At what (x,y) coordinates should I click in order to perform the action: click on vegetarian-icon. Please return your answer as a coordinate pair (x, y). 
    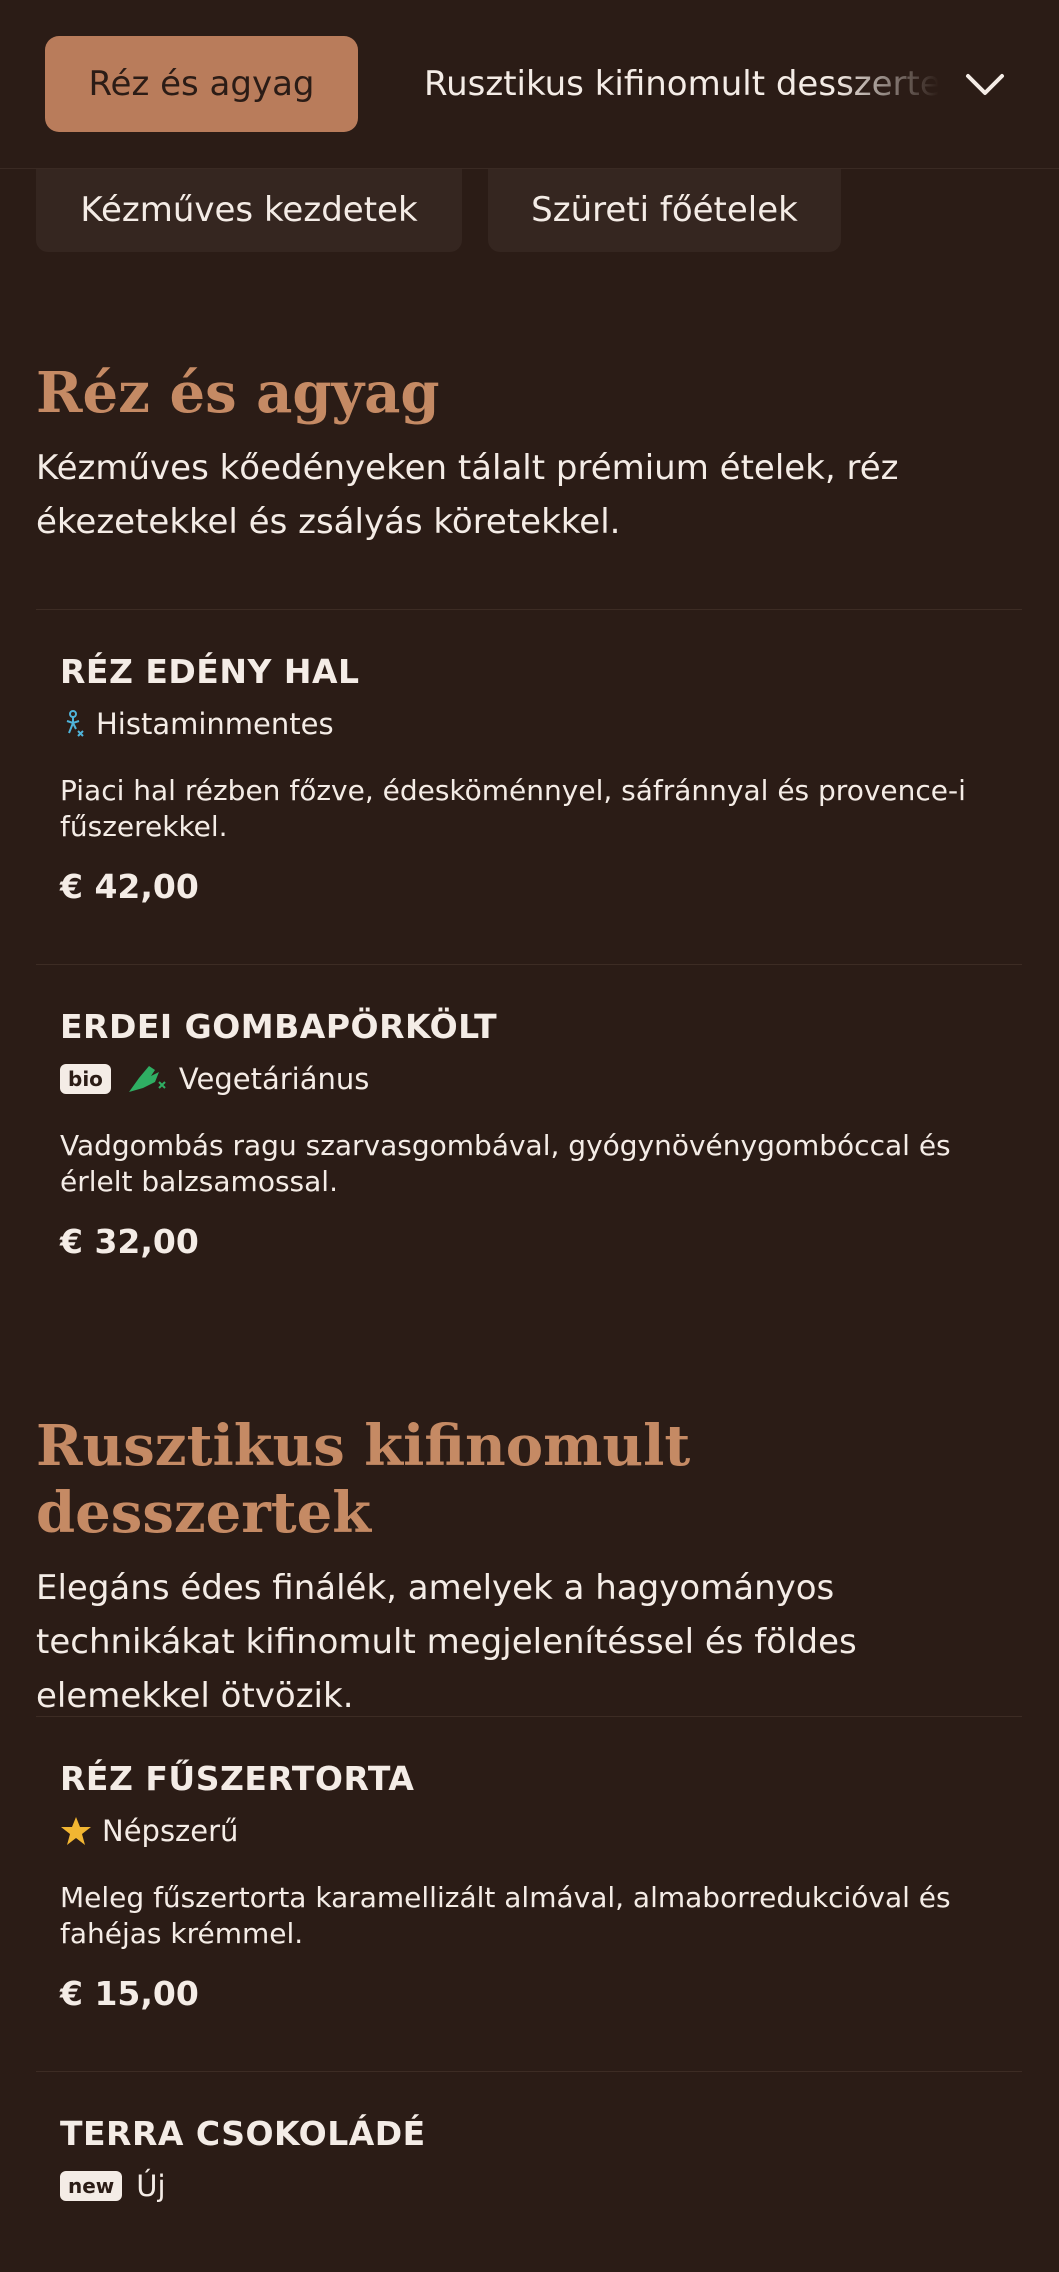
    Looking at the image, I should click on (147, 1079).